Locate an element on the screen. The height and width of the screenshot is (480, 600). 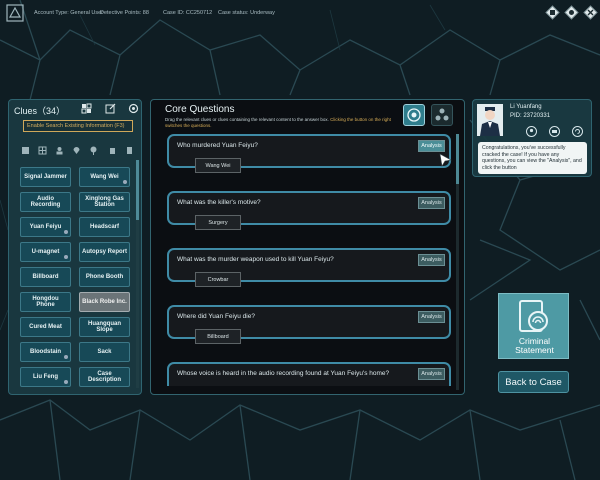
target-icon is located at coordinates (414, 115).